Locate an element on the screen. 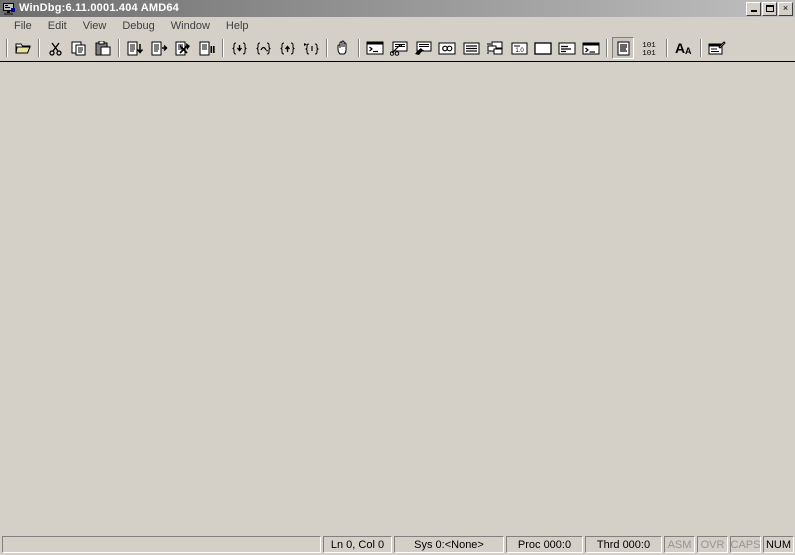 Image resolution: width=795 pixels, height=555 pixels. menu-item-window: Window is located at coordinates (190, 26).